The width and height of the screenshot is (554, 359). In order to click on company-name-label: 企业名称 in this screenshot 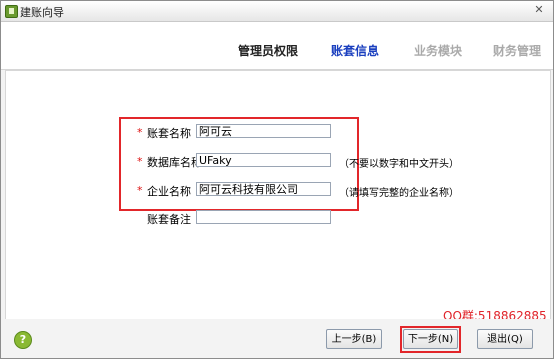, I will do `click(169, 191)`.